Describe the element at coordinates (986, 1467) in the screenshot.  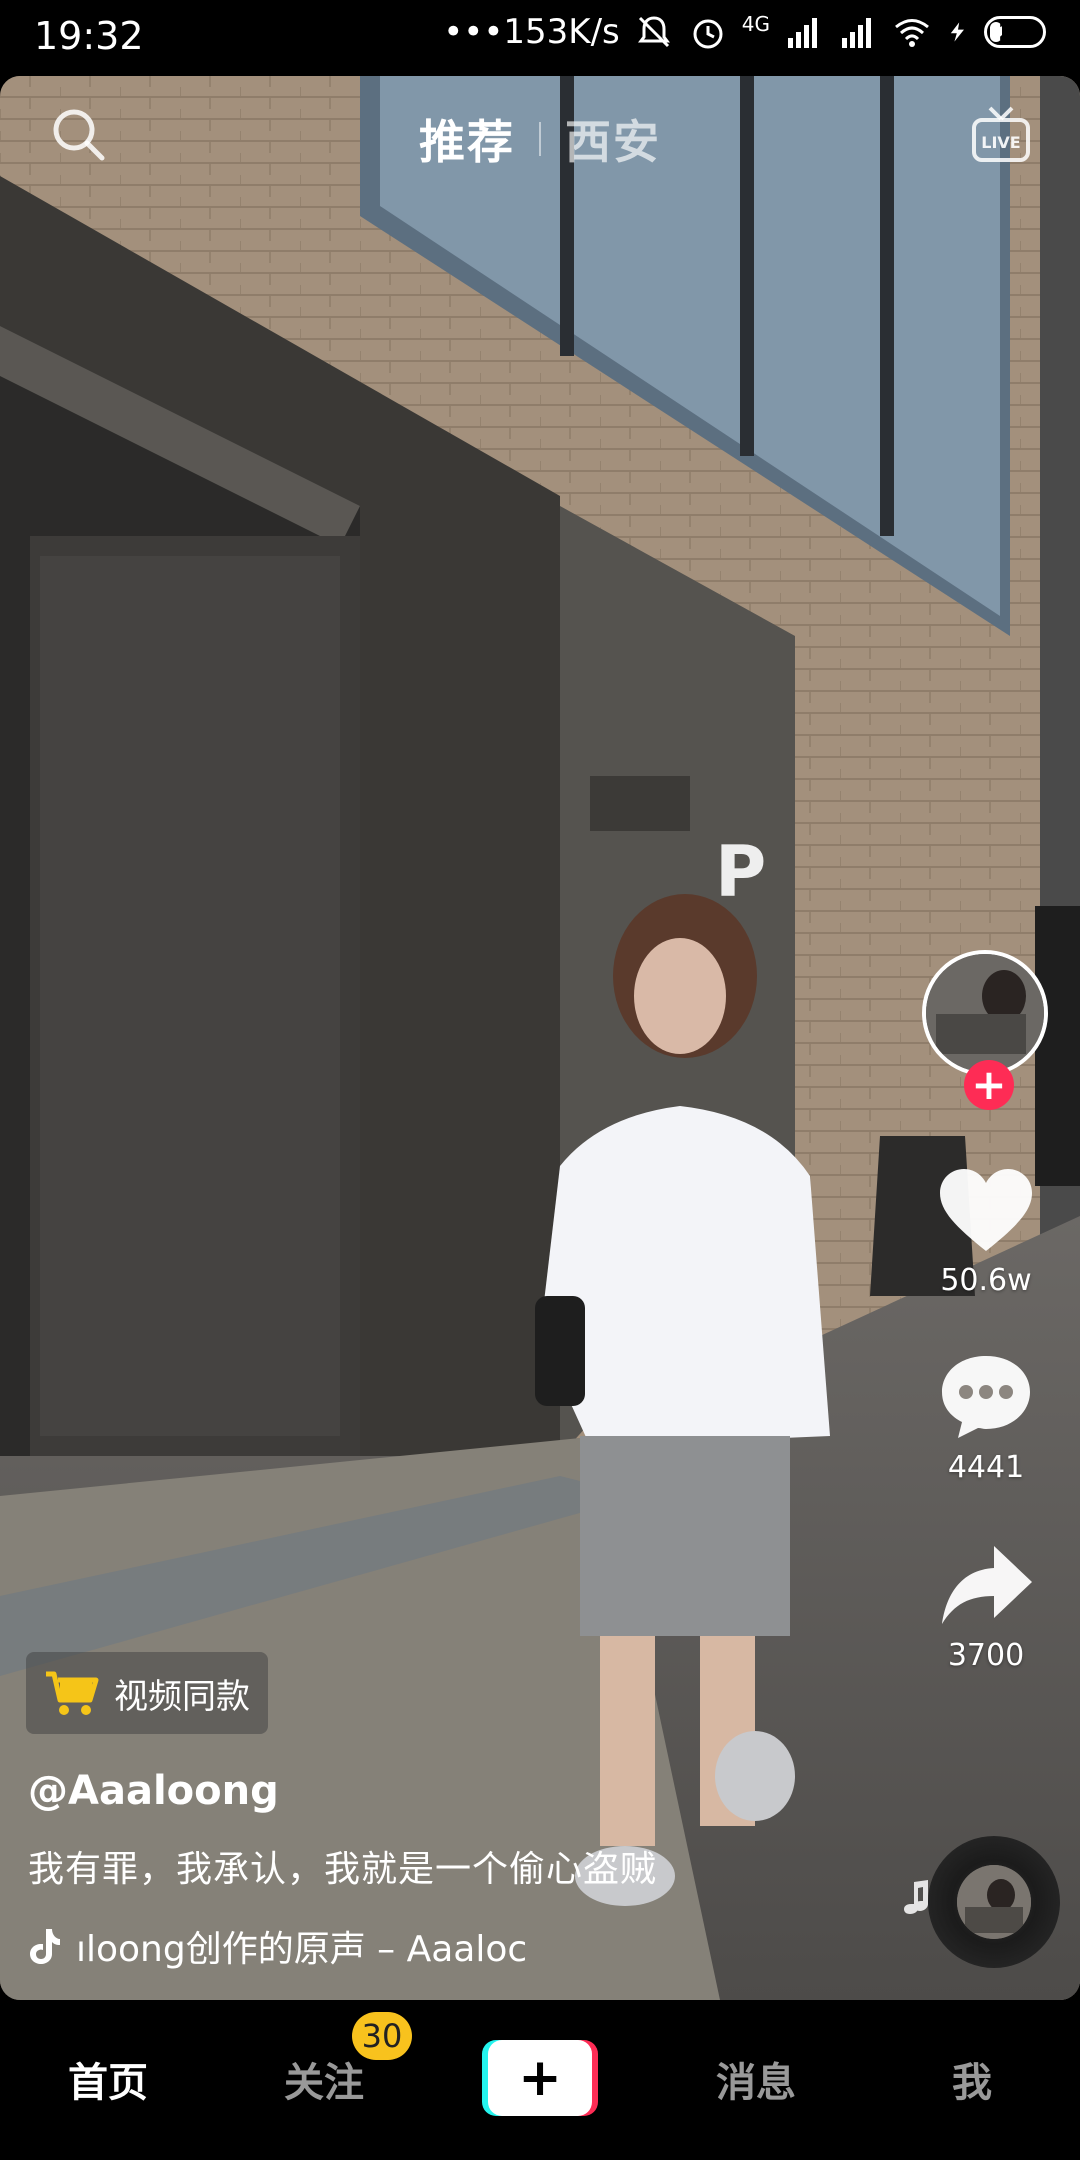
I see `comment-count: 4441` at that location.